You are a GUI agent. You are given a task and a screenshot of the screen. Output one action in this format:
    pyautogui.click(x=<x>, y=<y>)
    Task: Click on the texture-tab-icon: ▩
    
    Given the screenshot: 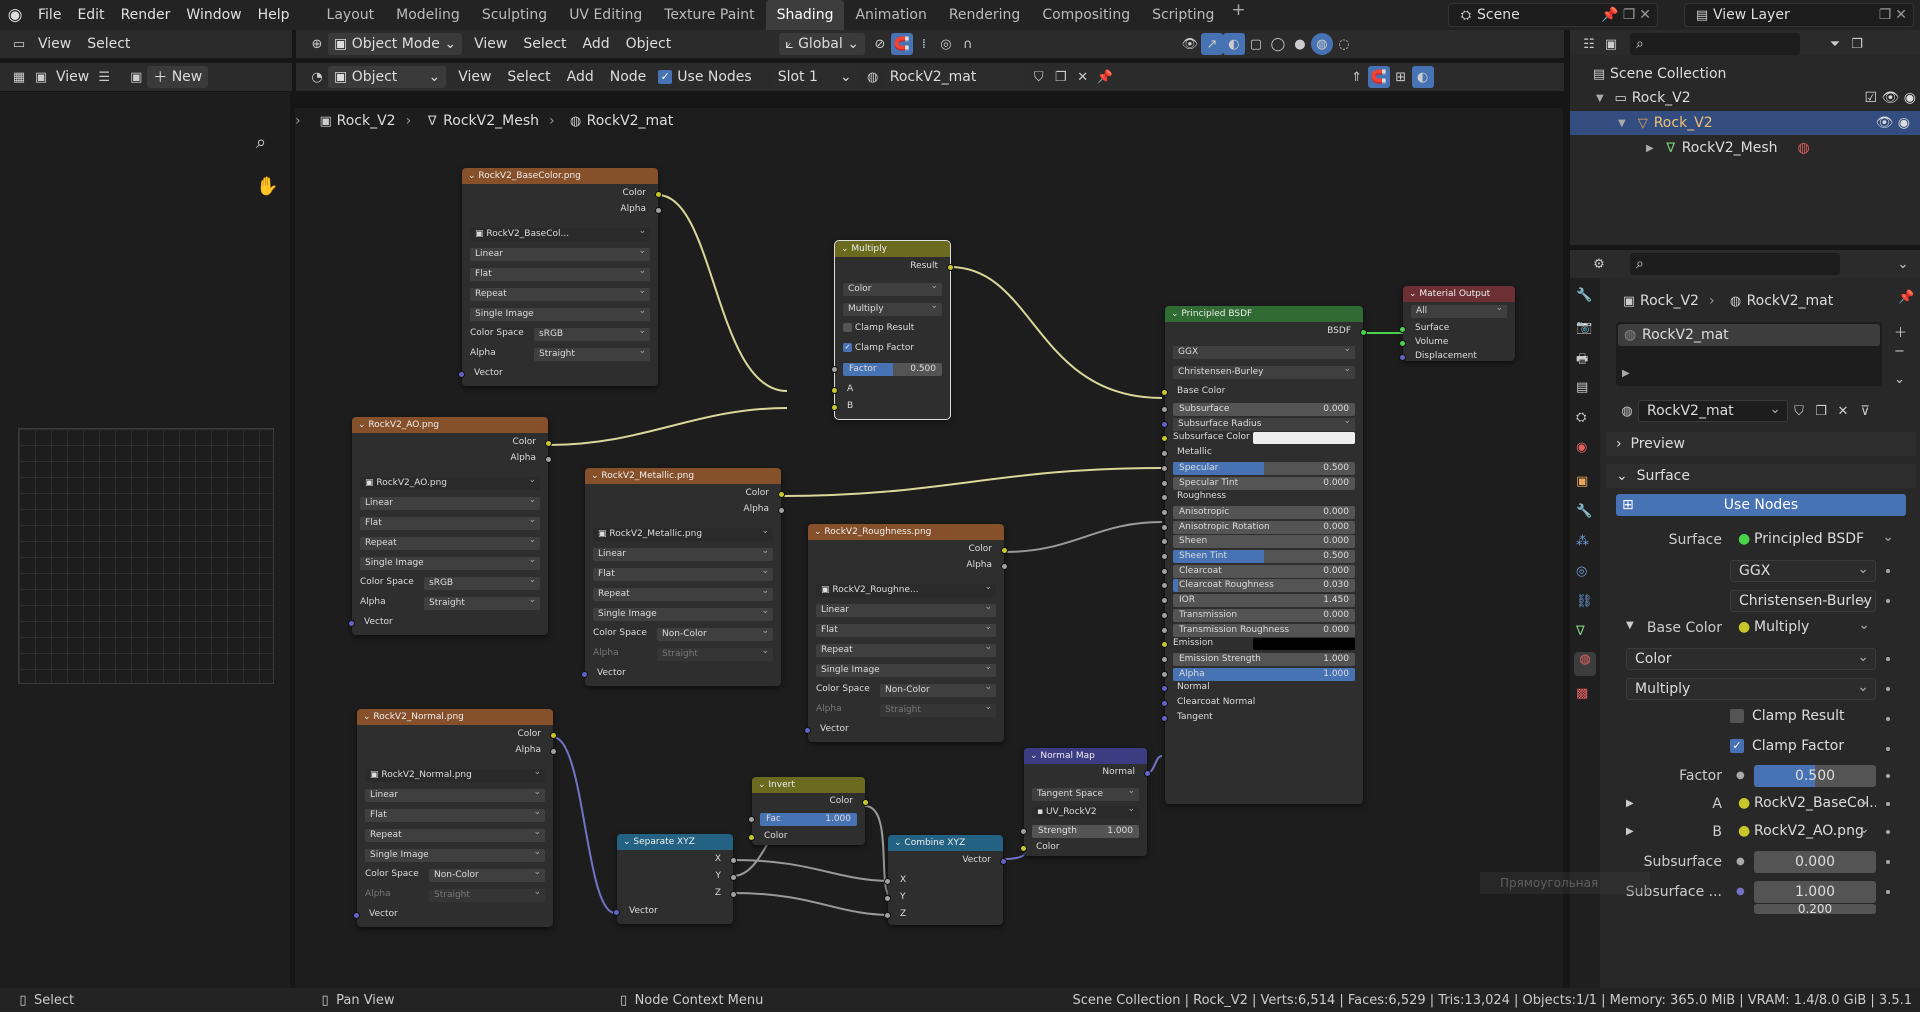 What is the action you would take?
    pyautogui.click(x=1582, y=693)
    